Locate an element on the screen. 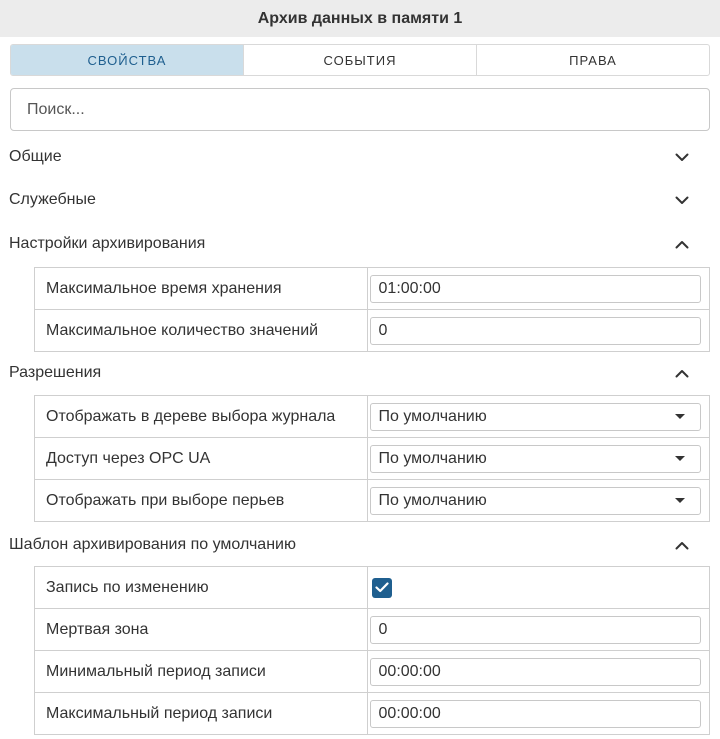 The width and height of the screenshot is (720, 739). property-row: Запись по изменению is located at coordinates (372, 588).